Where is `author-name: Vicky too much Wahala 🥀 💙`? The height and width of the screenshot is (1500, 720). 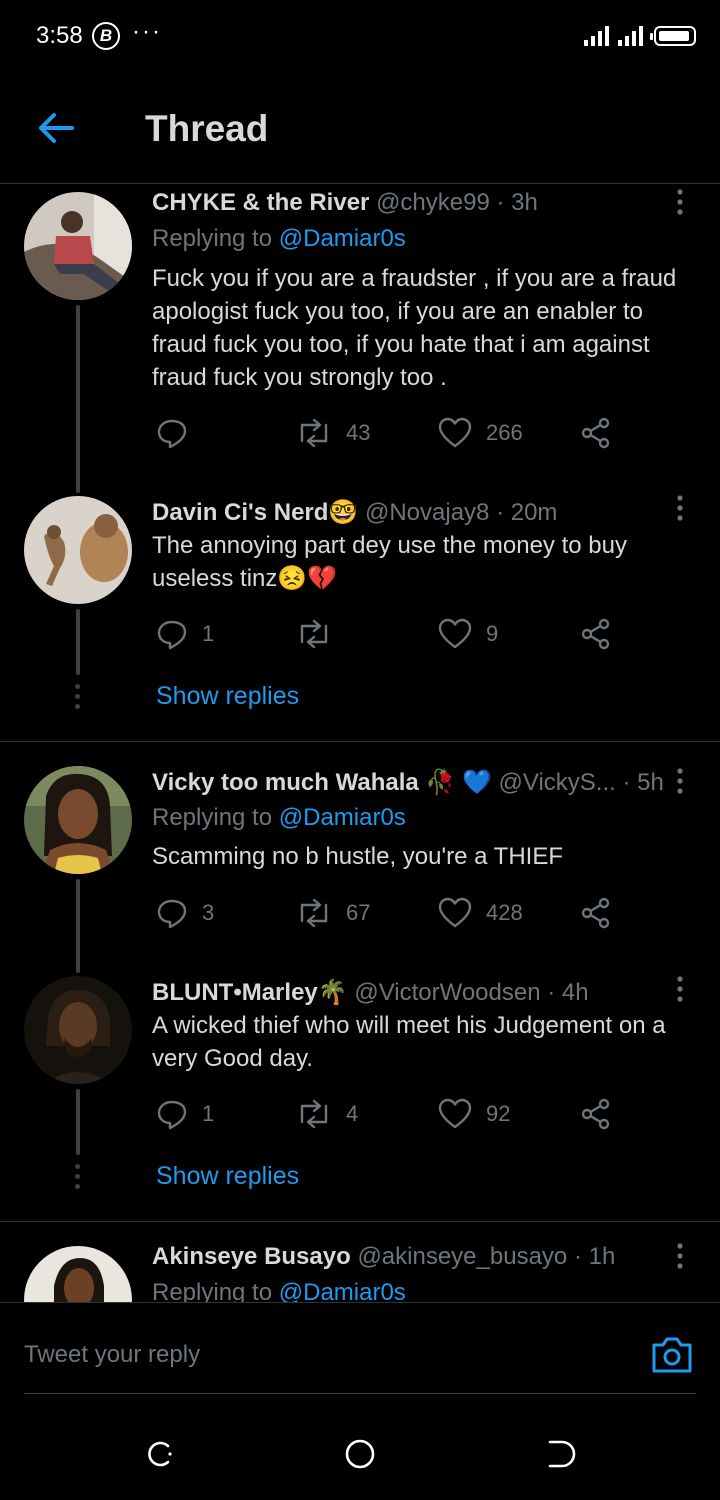 author-name: Vicky too much Wahala 🥀 💙 is located at coordinates (322, 782).